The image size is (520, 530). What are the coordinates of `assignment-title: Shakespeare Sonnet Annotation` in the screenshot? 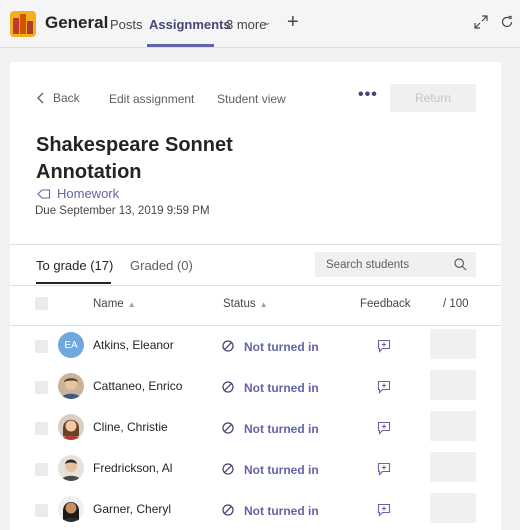 It's located at (134, 158).